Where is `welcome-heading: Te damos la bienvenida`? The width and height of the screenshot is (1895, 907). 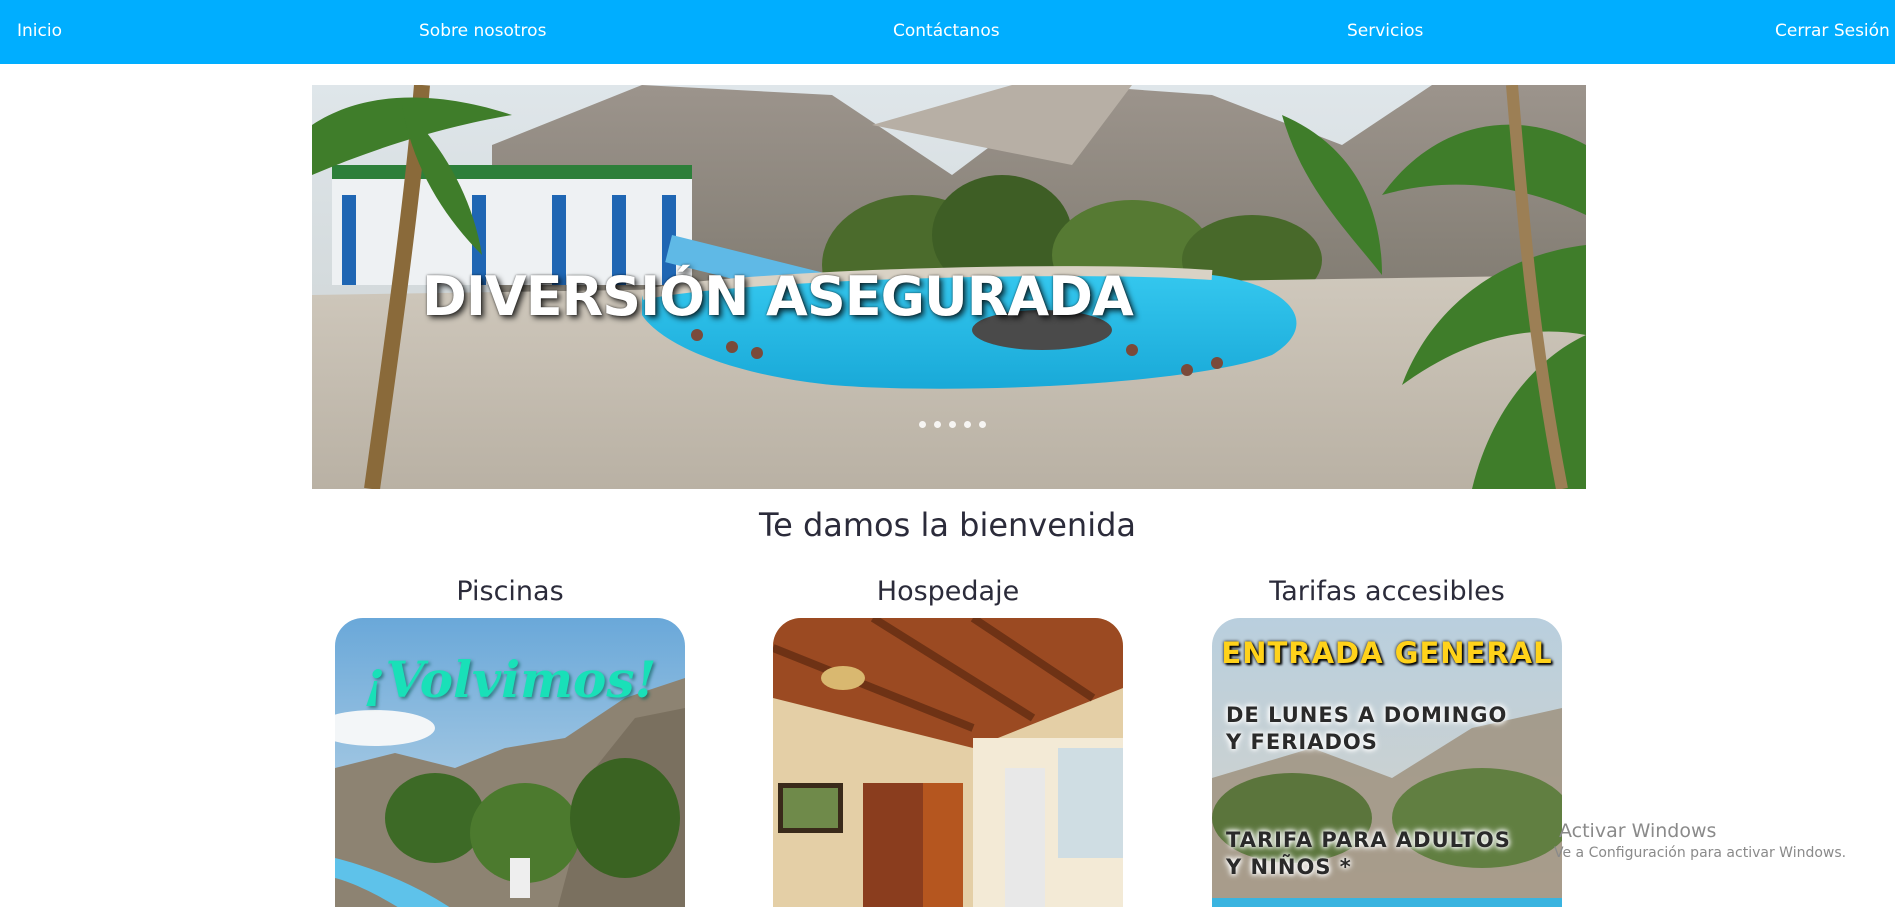
welcome-heading: Te damos la bienvenida is located at coordinates (947, 525).